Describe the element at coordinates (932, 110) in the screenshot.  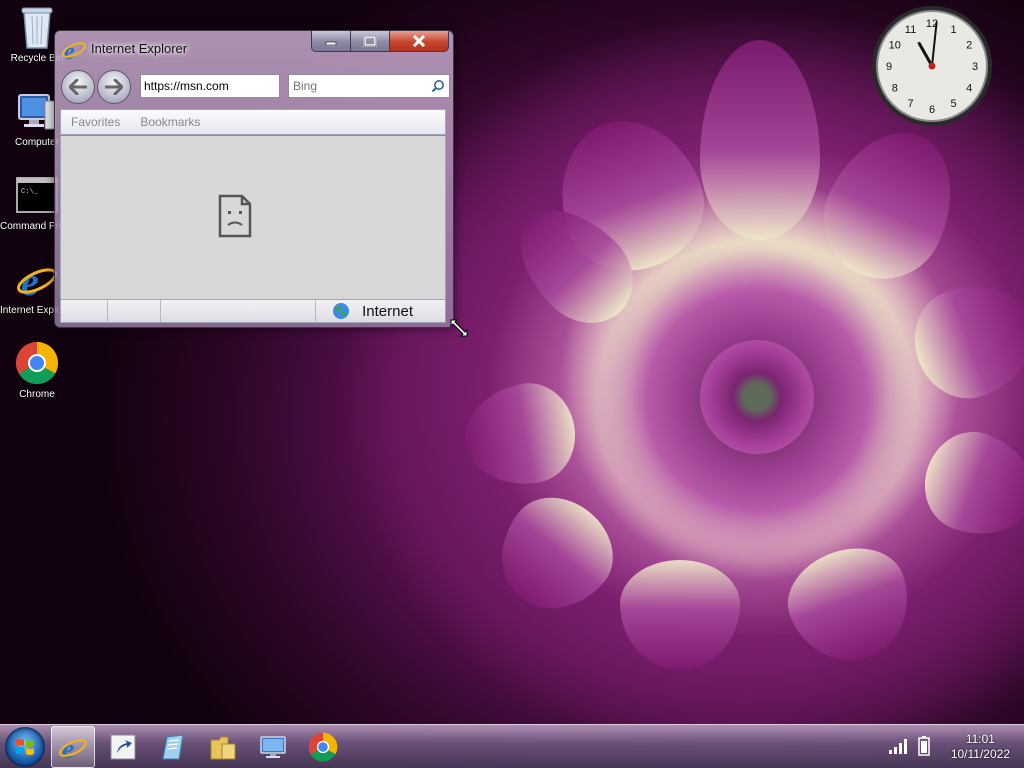
I see `clock-numeral: 6` at that location.